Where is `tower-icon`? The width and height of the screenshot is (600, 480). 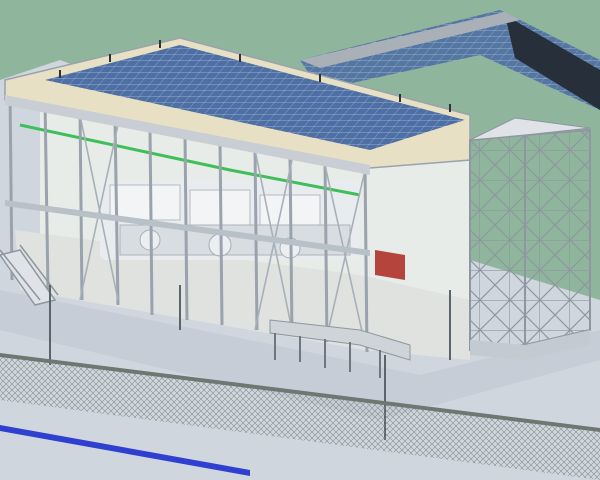
tower-icon is located at coordinates (530, 238).